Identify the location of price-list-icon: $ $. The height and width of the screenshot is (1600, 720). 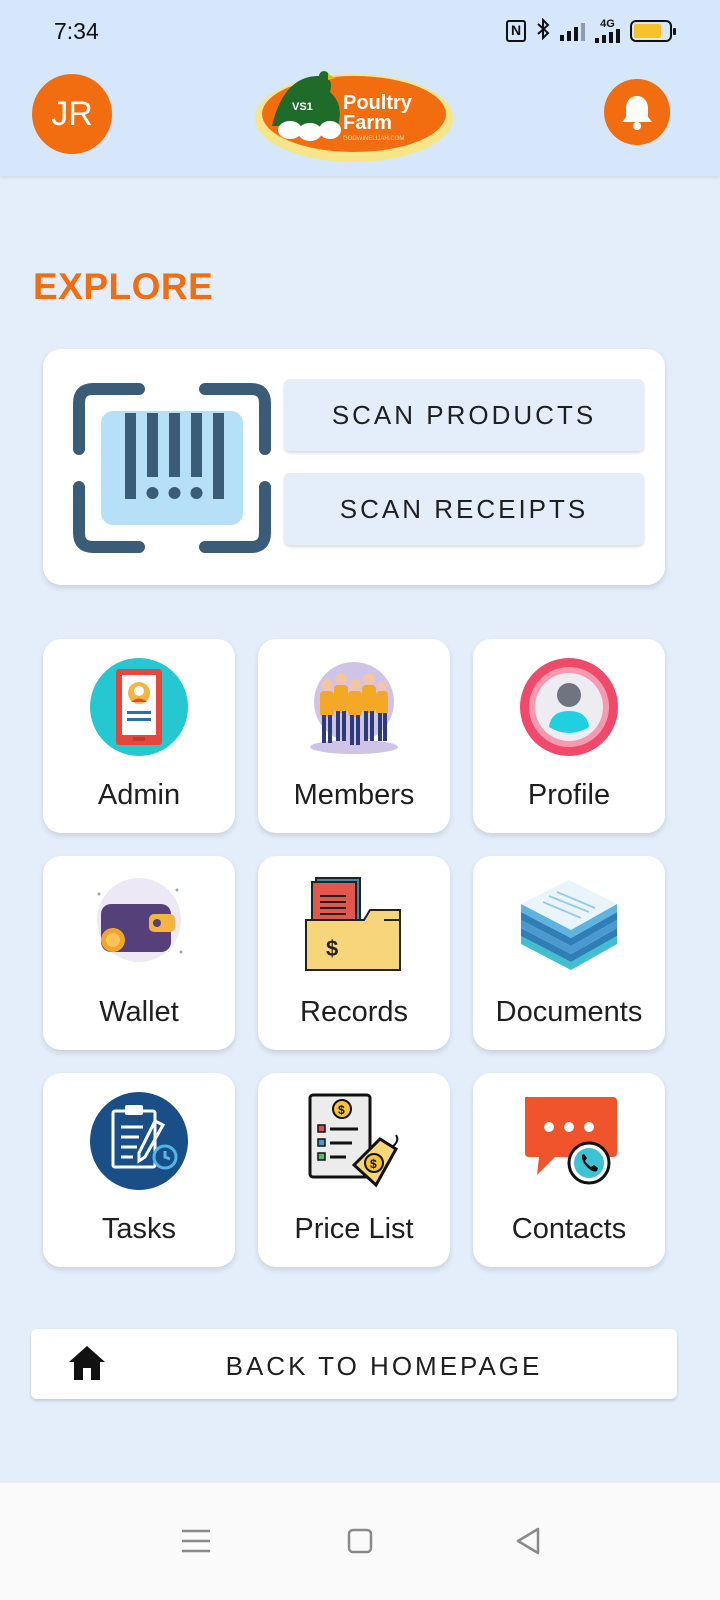
(354, 1141).